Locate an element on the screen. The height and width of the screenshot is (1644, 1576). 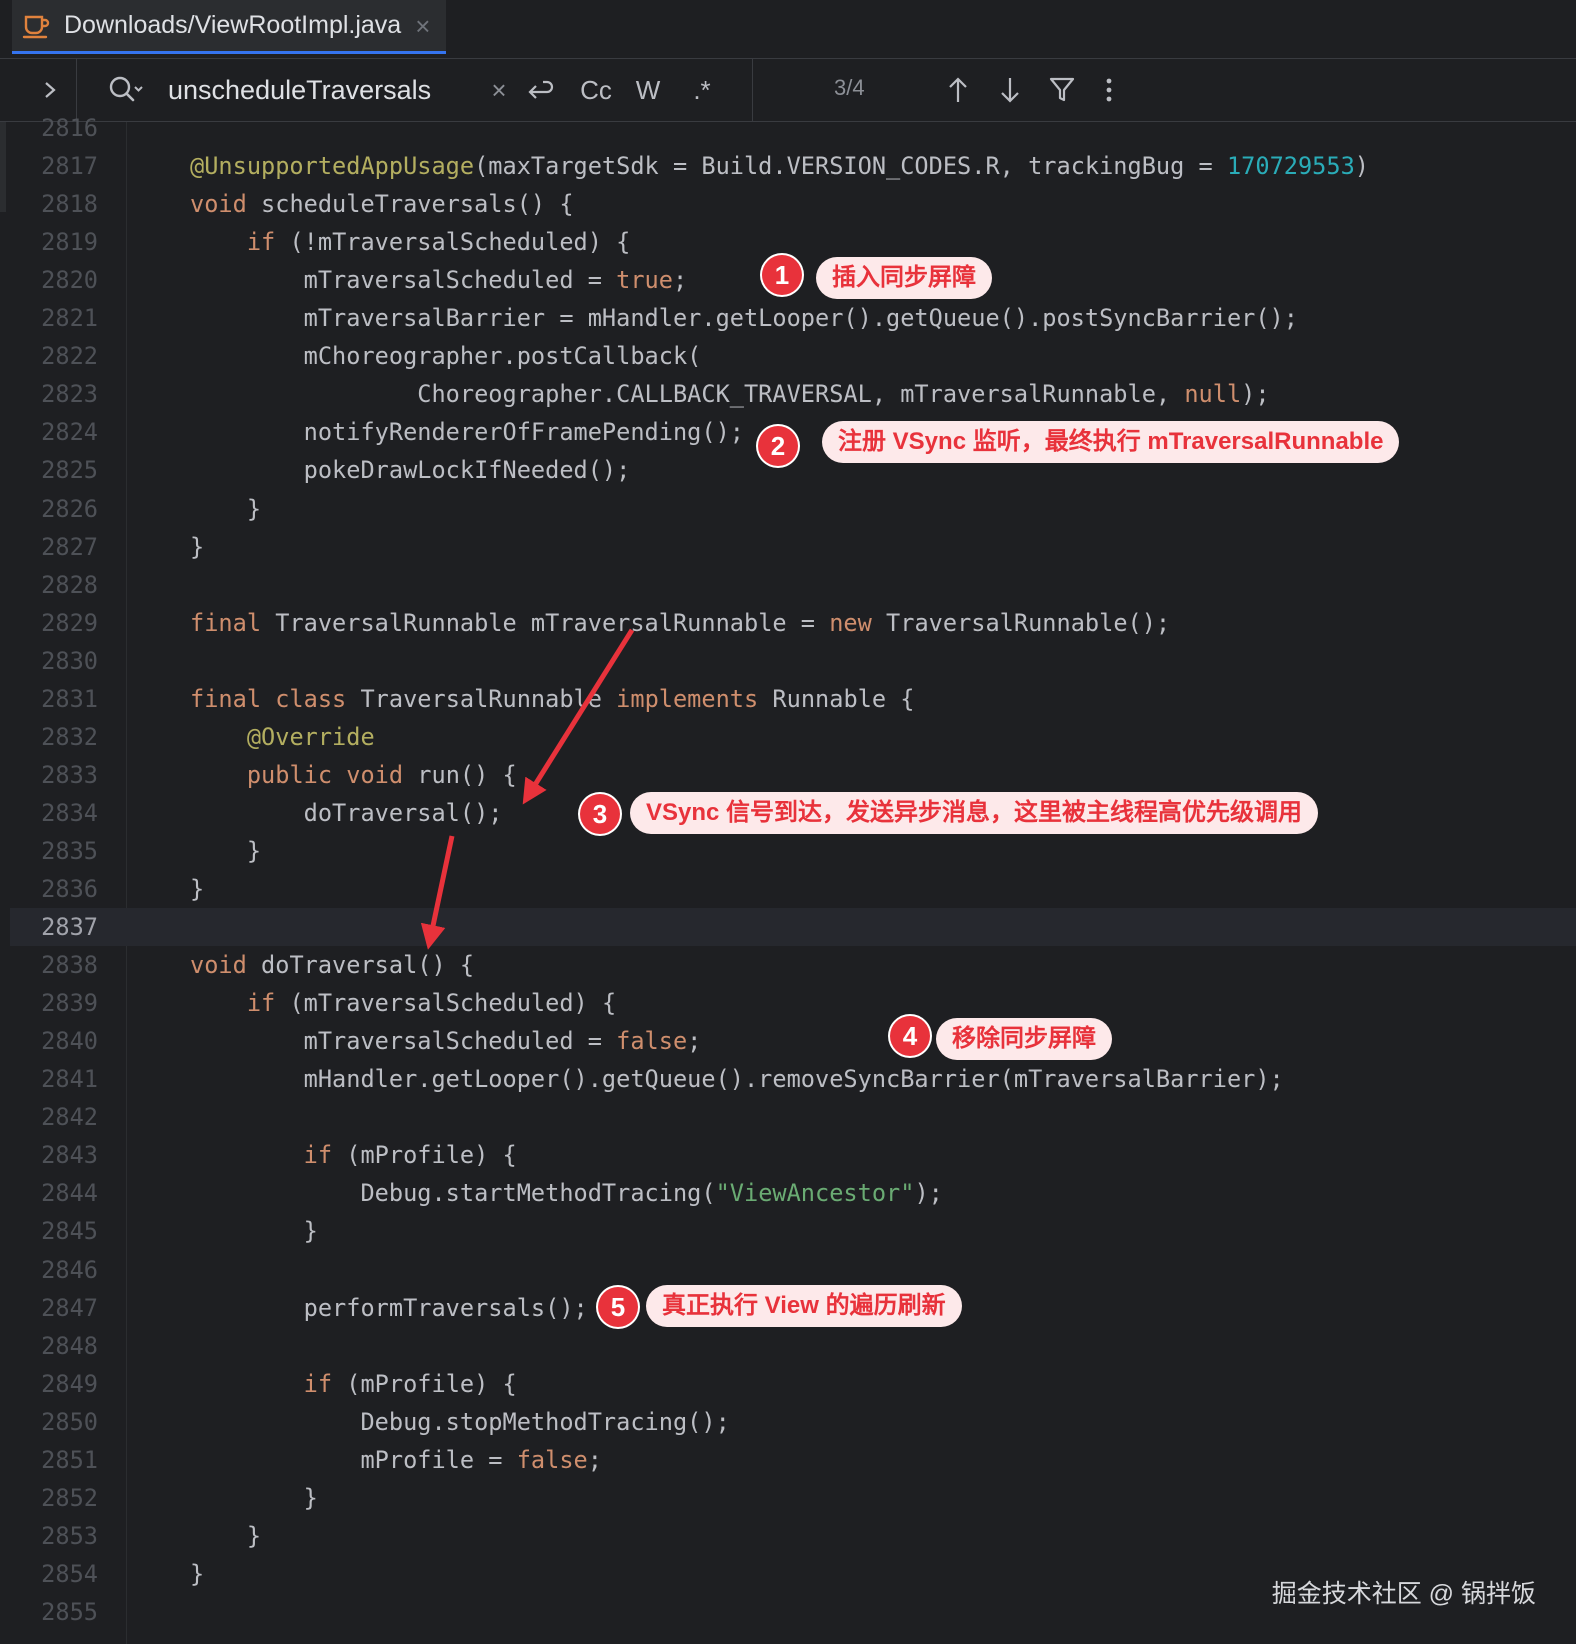
code-token: (!mTraversalScheduled) { is located at coordinates (460, 242).